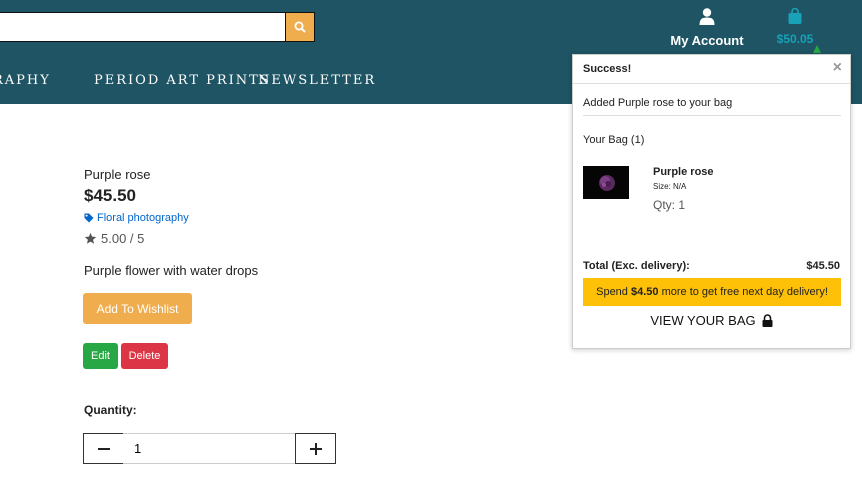 The height and width of the screenshot is (490, 862). What do you see at coordinates (712, 115) in the screenshot?
I see `toast-divider` at bounding box center [712, 115].